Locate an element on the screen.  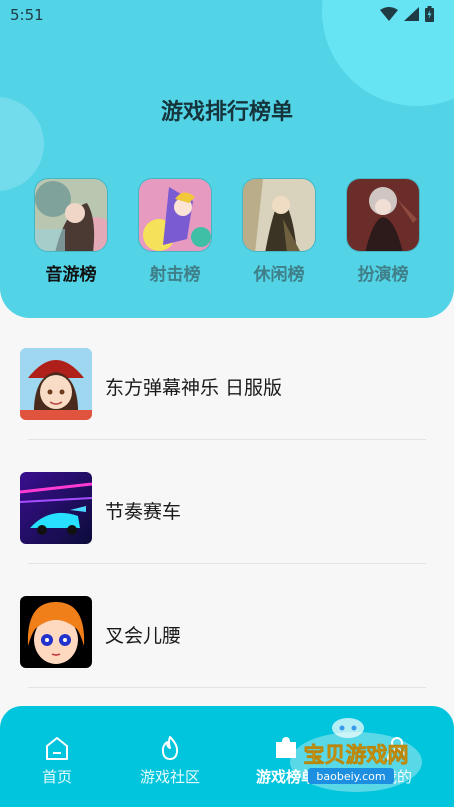
category-music: 音游榜 is located at coordinates (71, 233).